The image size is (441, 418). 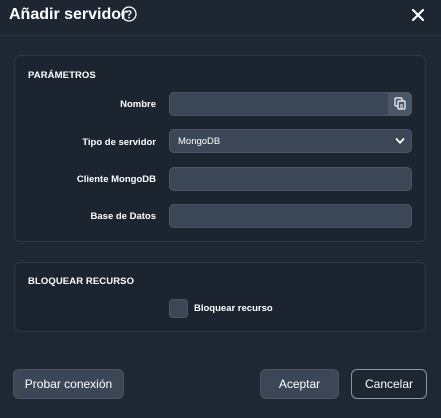 I want to click on parameters-section-title: PARÁMETROS, so click(x=62, y=75).